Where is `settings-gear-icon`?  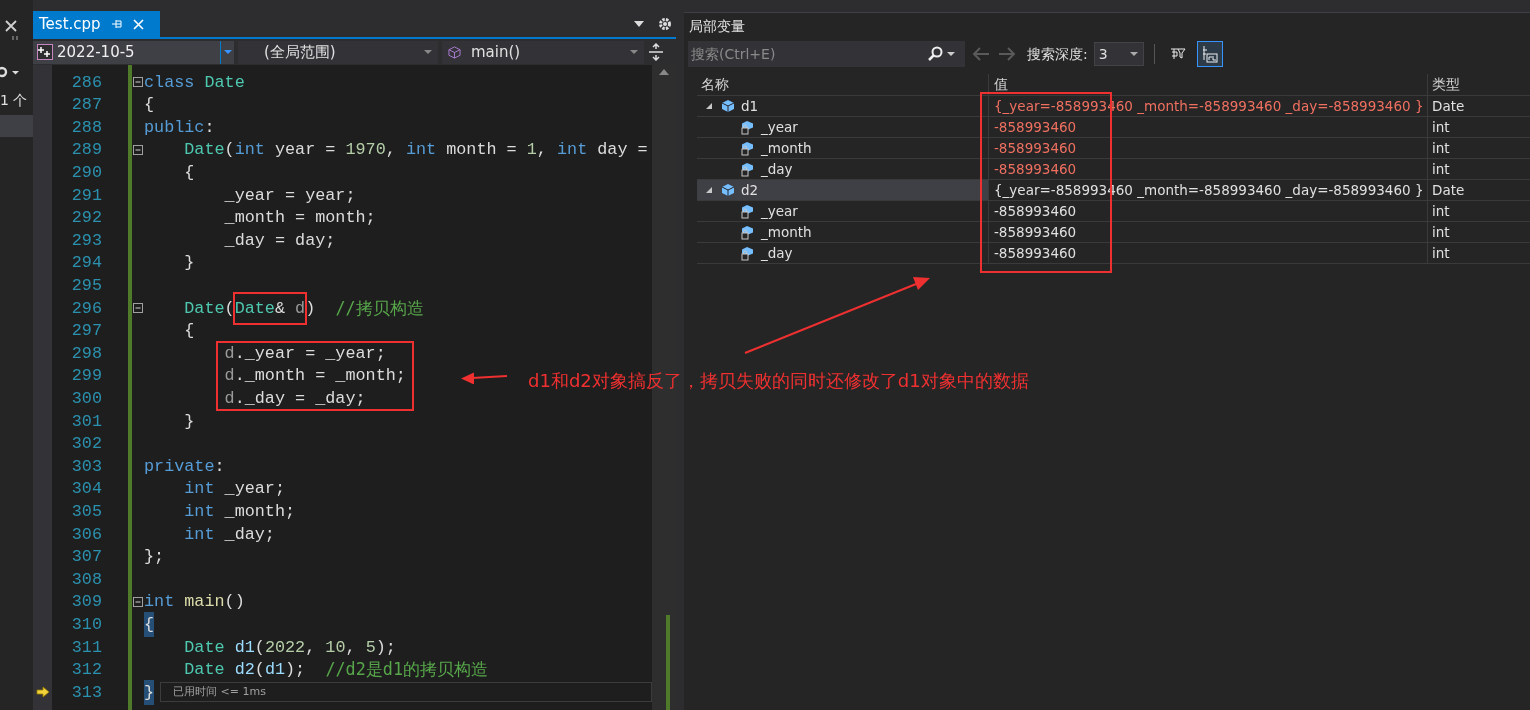
settings-gear-icon is located at coordinates (665, 24).